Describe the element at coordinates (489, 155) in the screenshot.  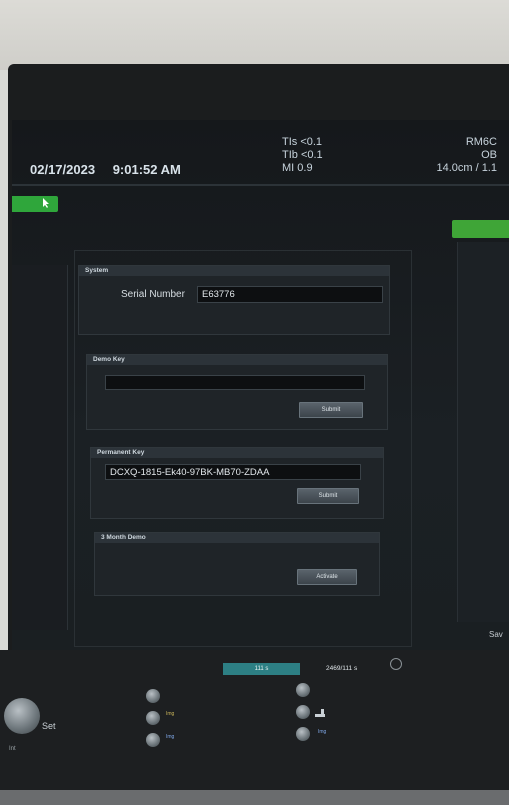
I see `preset-text: OB` at that location.